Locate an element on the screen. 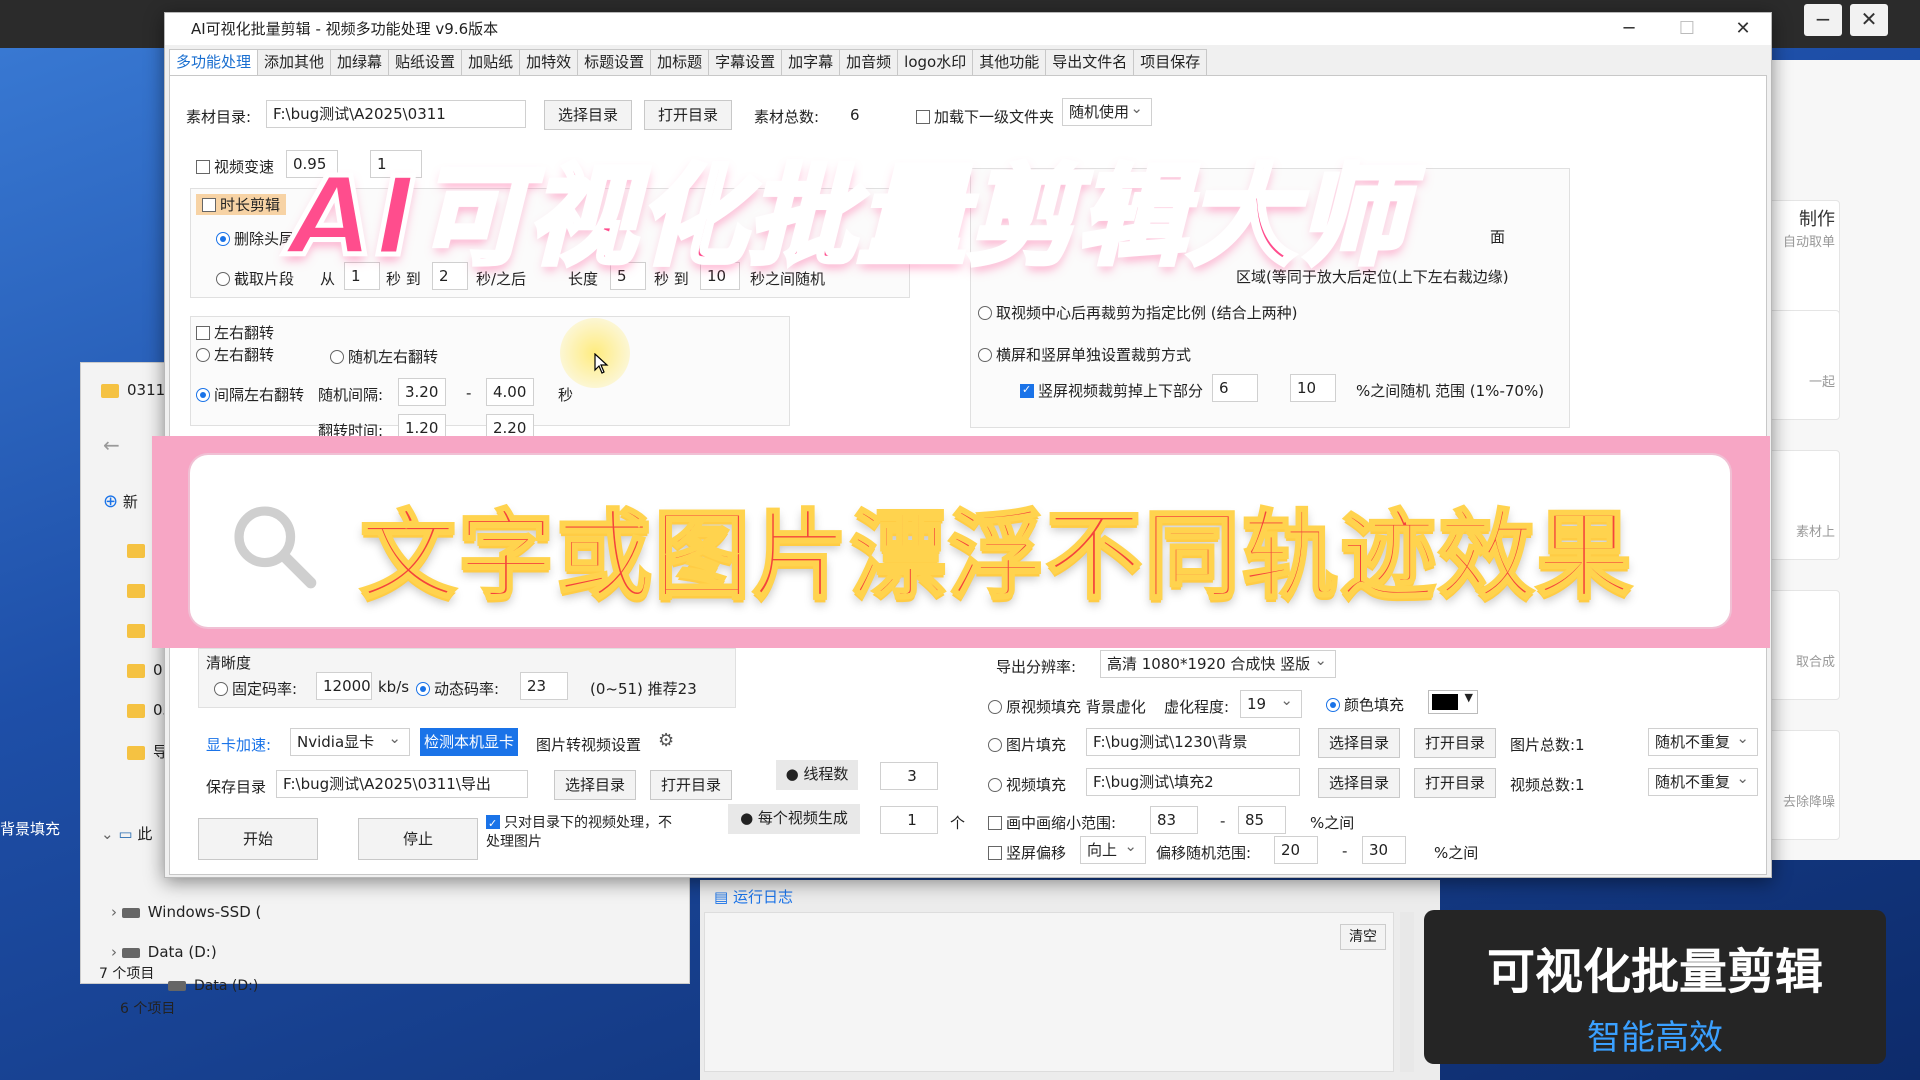  detect-gpu-button: 检测本机显卡 is located at coordinates (469, 742).